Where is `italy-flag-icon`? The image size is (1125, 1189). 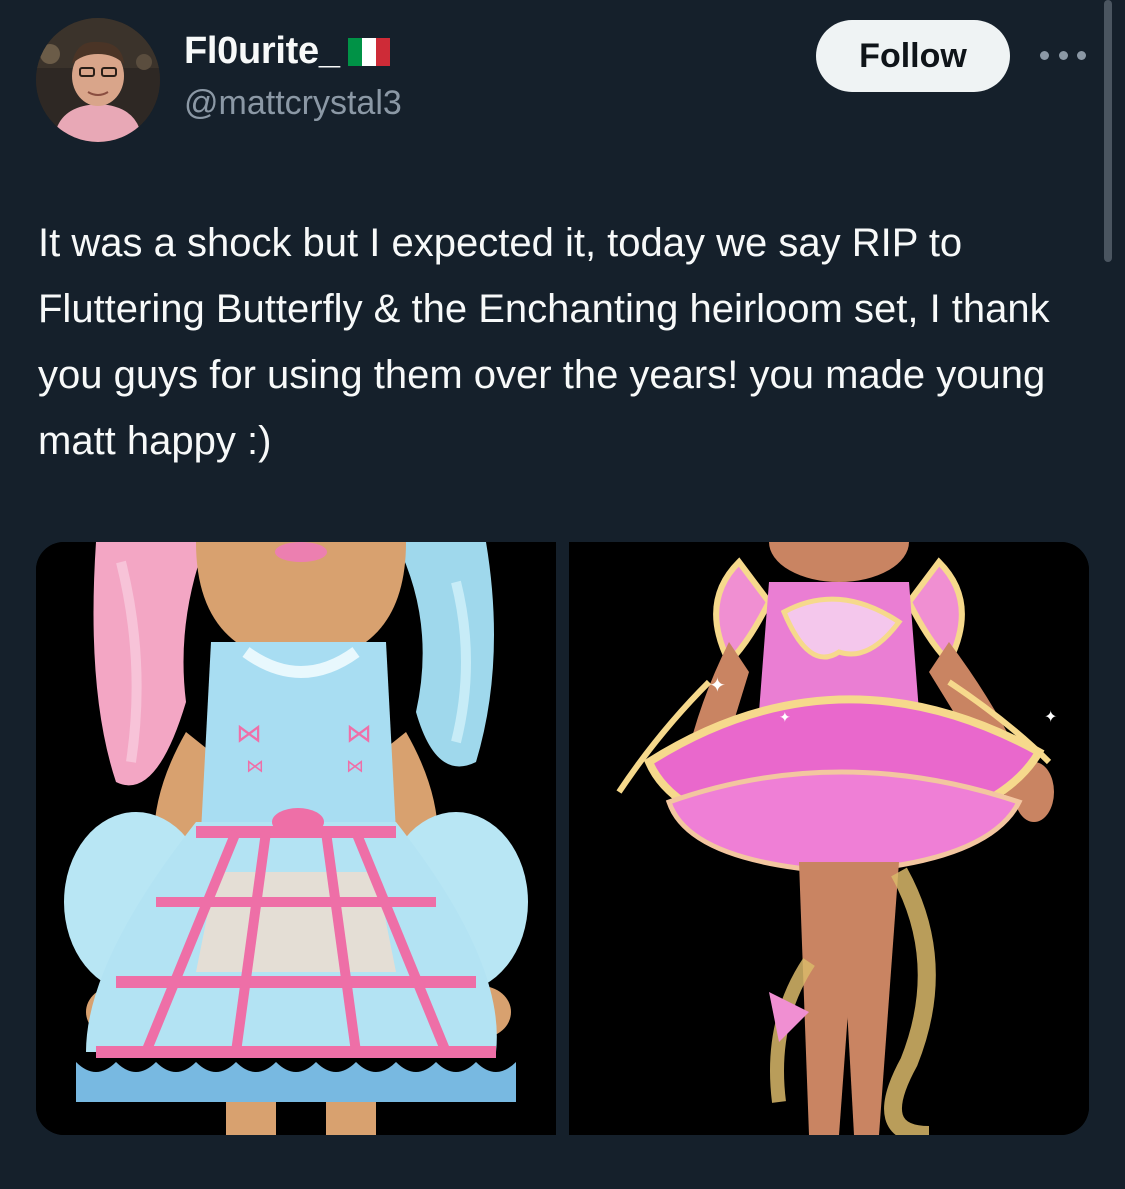 italy-flag-icon is located at coordinates (368, 51).